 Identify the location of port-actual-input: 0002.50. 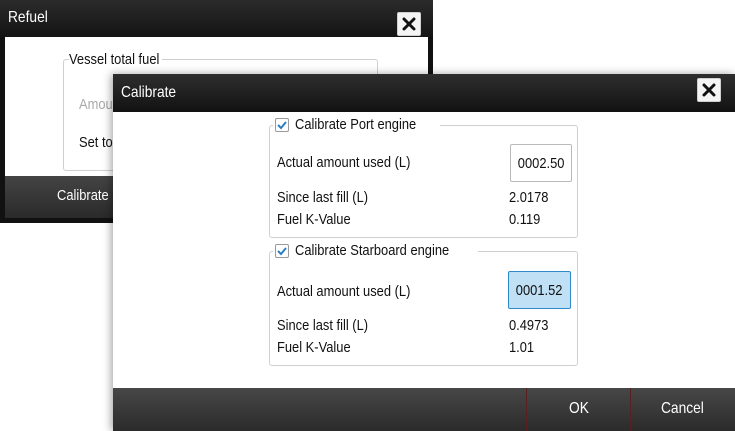
(541, 163).